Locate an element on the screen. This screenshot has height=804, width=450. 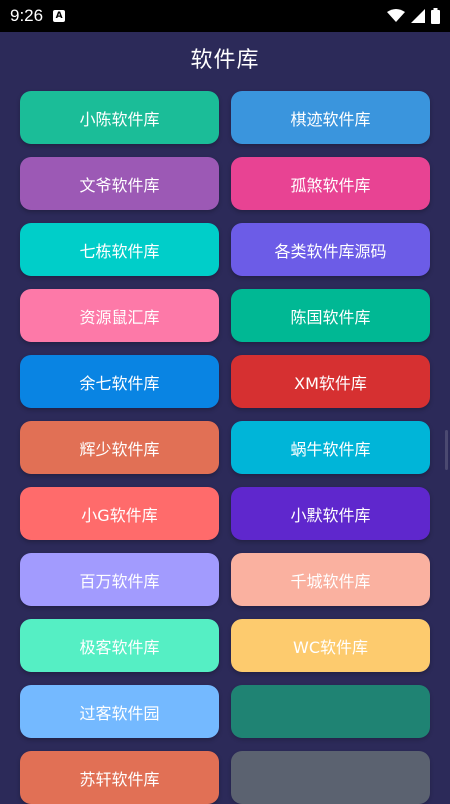
library-button: 孤煞软件库 is located at coordinates (330, 183).